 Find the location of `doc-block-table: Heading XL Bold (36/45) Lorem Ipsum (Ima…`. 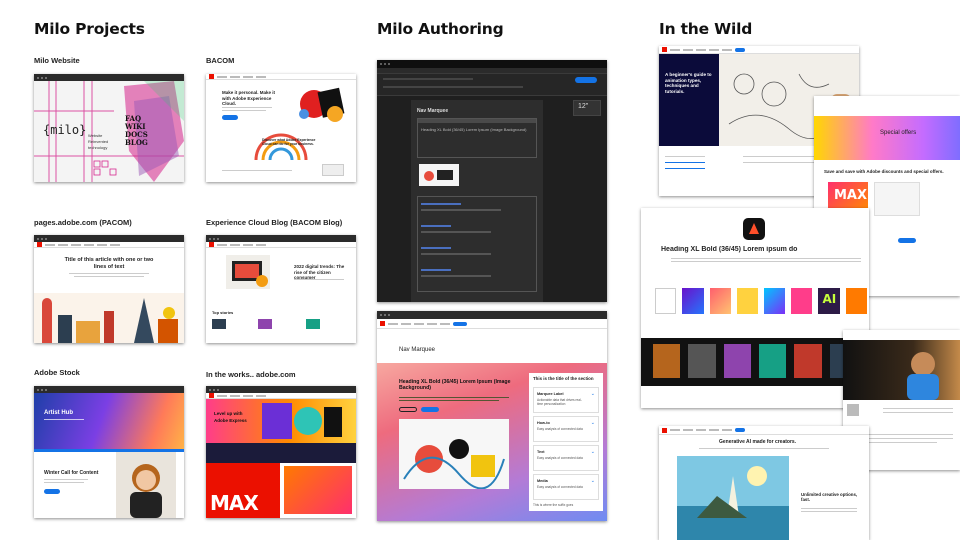

doc-block-table: Heading XL Bold (36/45) Lorem Ipsum (Ima… is located at coordinates (477, 138).